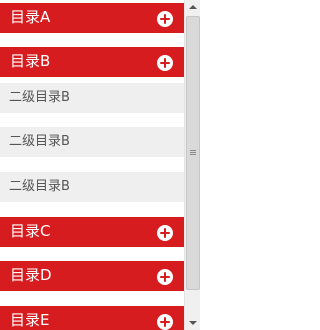 The width and height of the screenshot is (320, 330). Describe the element at coordinates (92, 318) in the screenshot. I see `menu-header-e: 目录E` at that location.